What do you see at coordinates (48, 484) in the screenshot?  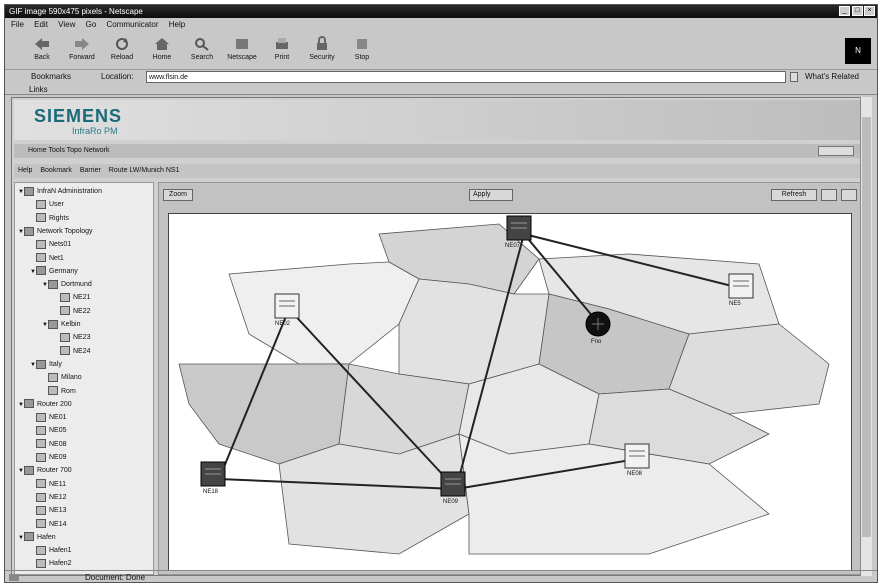 I see `tree-item: NE11` at bounding box center [48, 484].